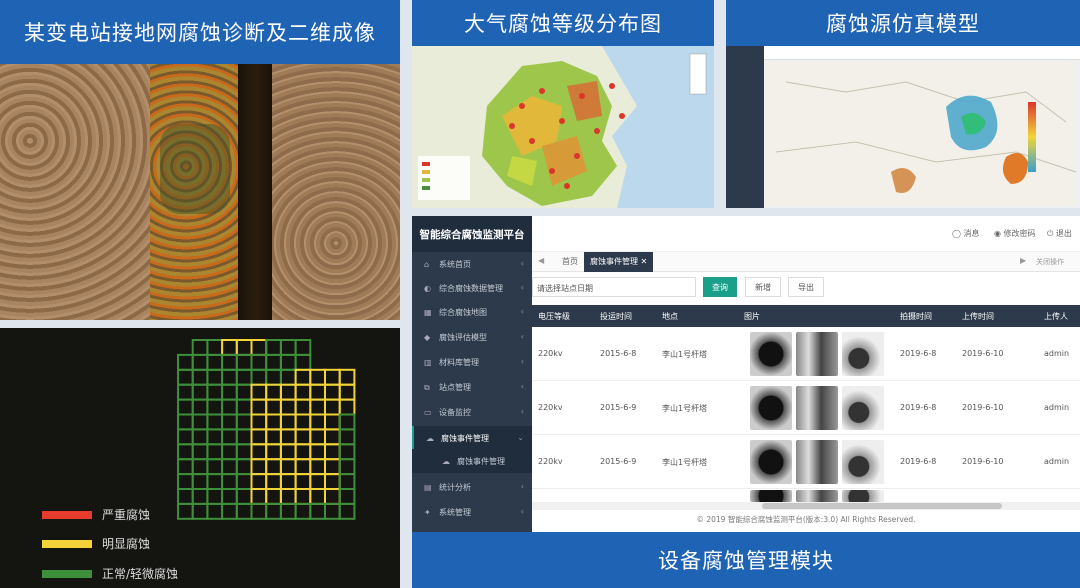 This screenshot has height=588, width=1080. I want to click on search-input: 请选择站点日期, so click(614, 287).